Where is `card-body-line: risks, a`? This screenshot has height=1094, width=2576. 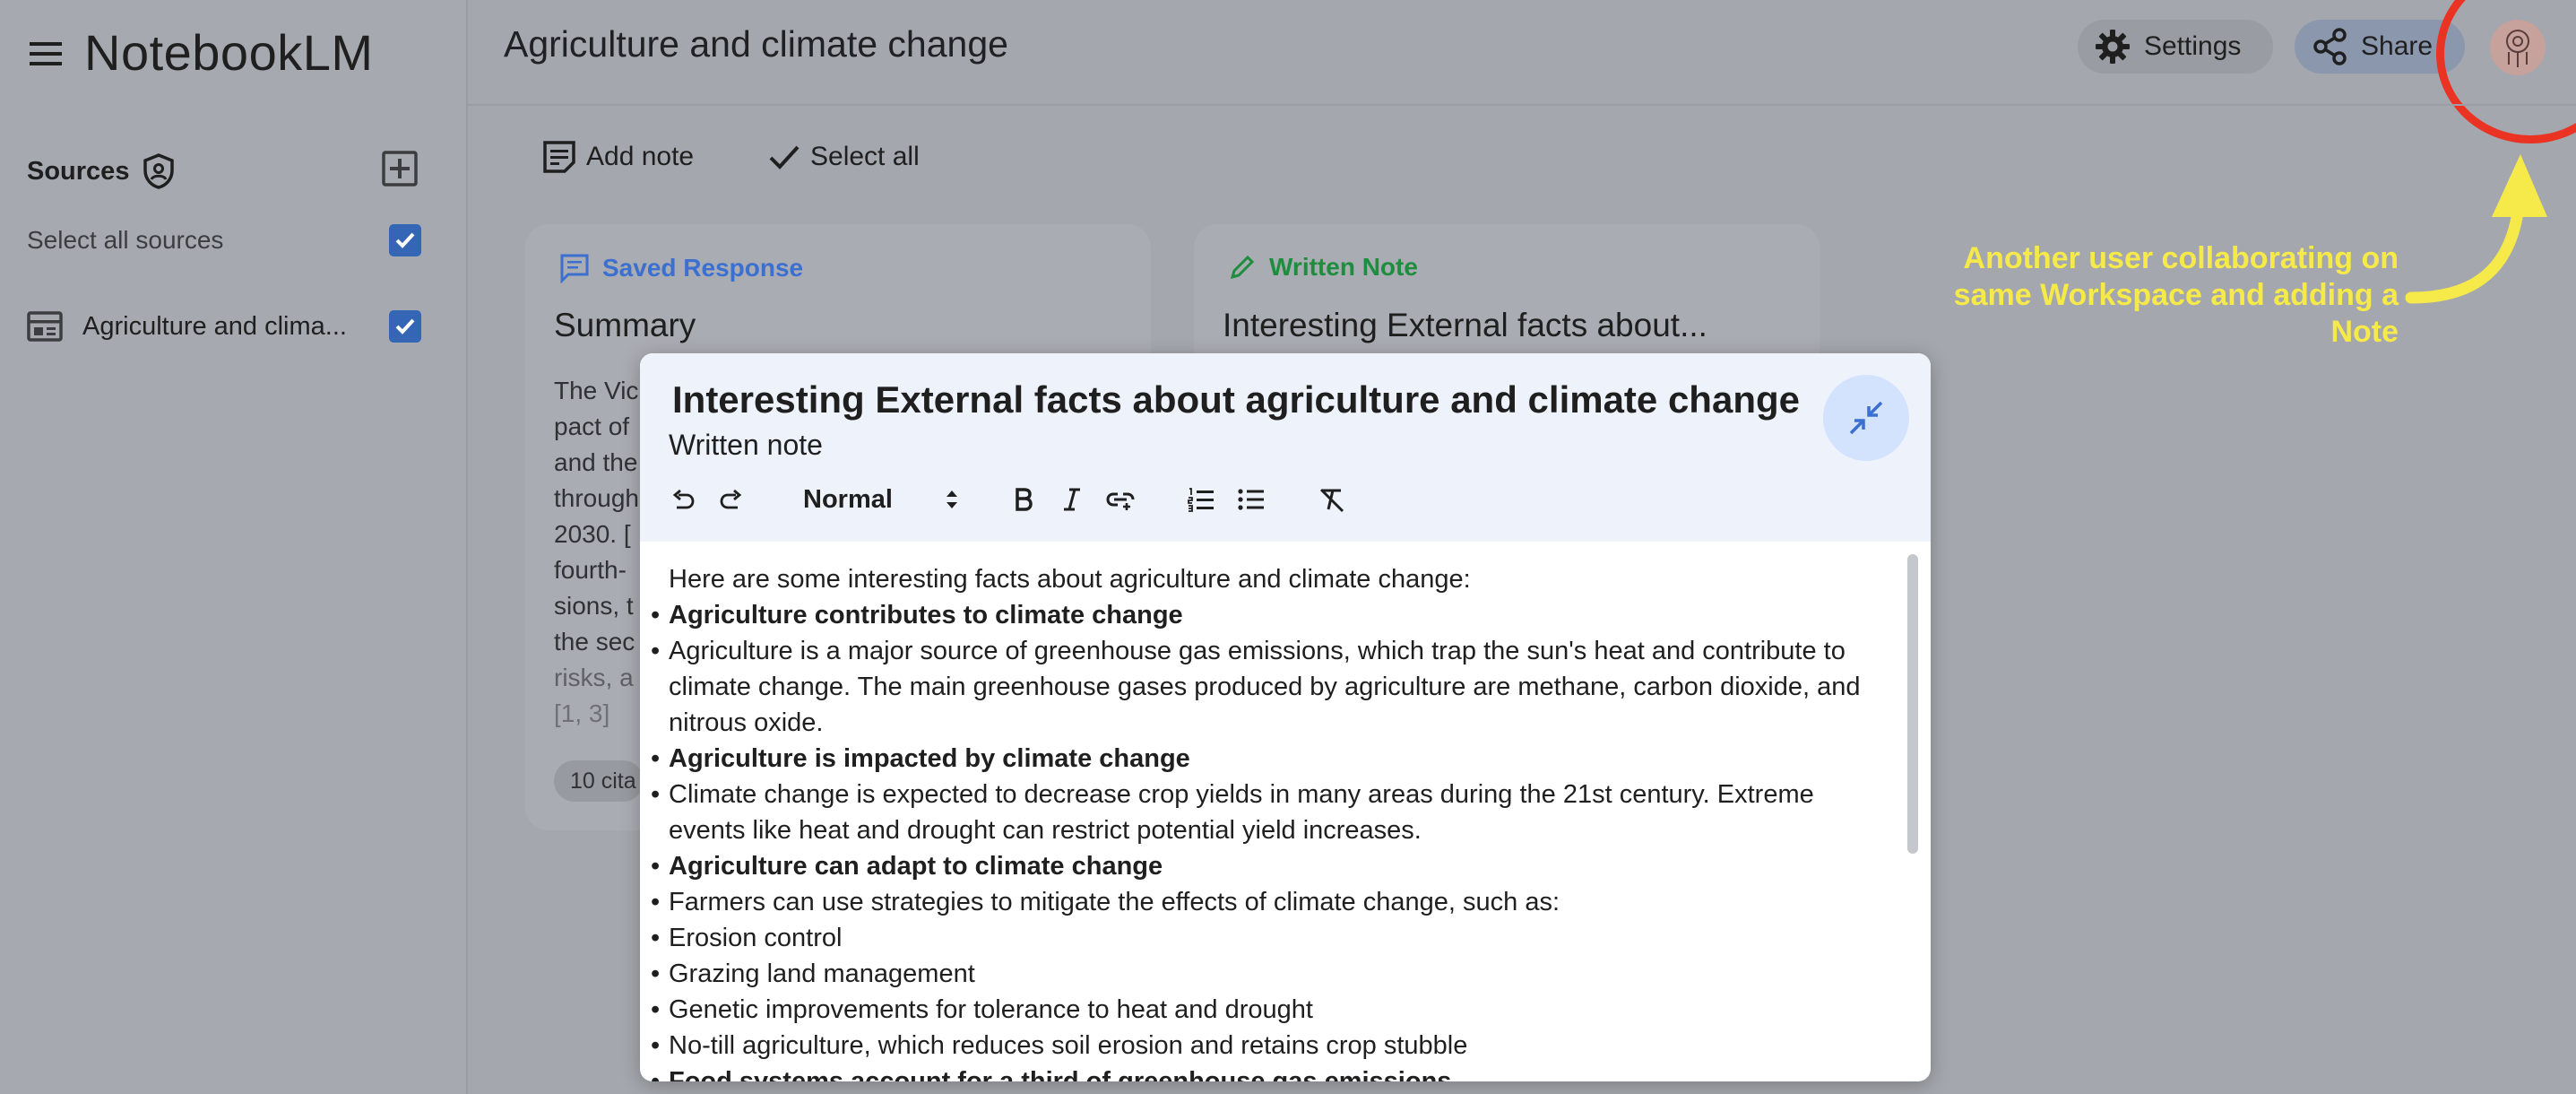 card-body-line: risks, a is located at coordinates (594, 677).